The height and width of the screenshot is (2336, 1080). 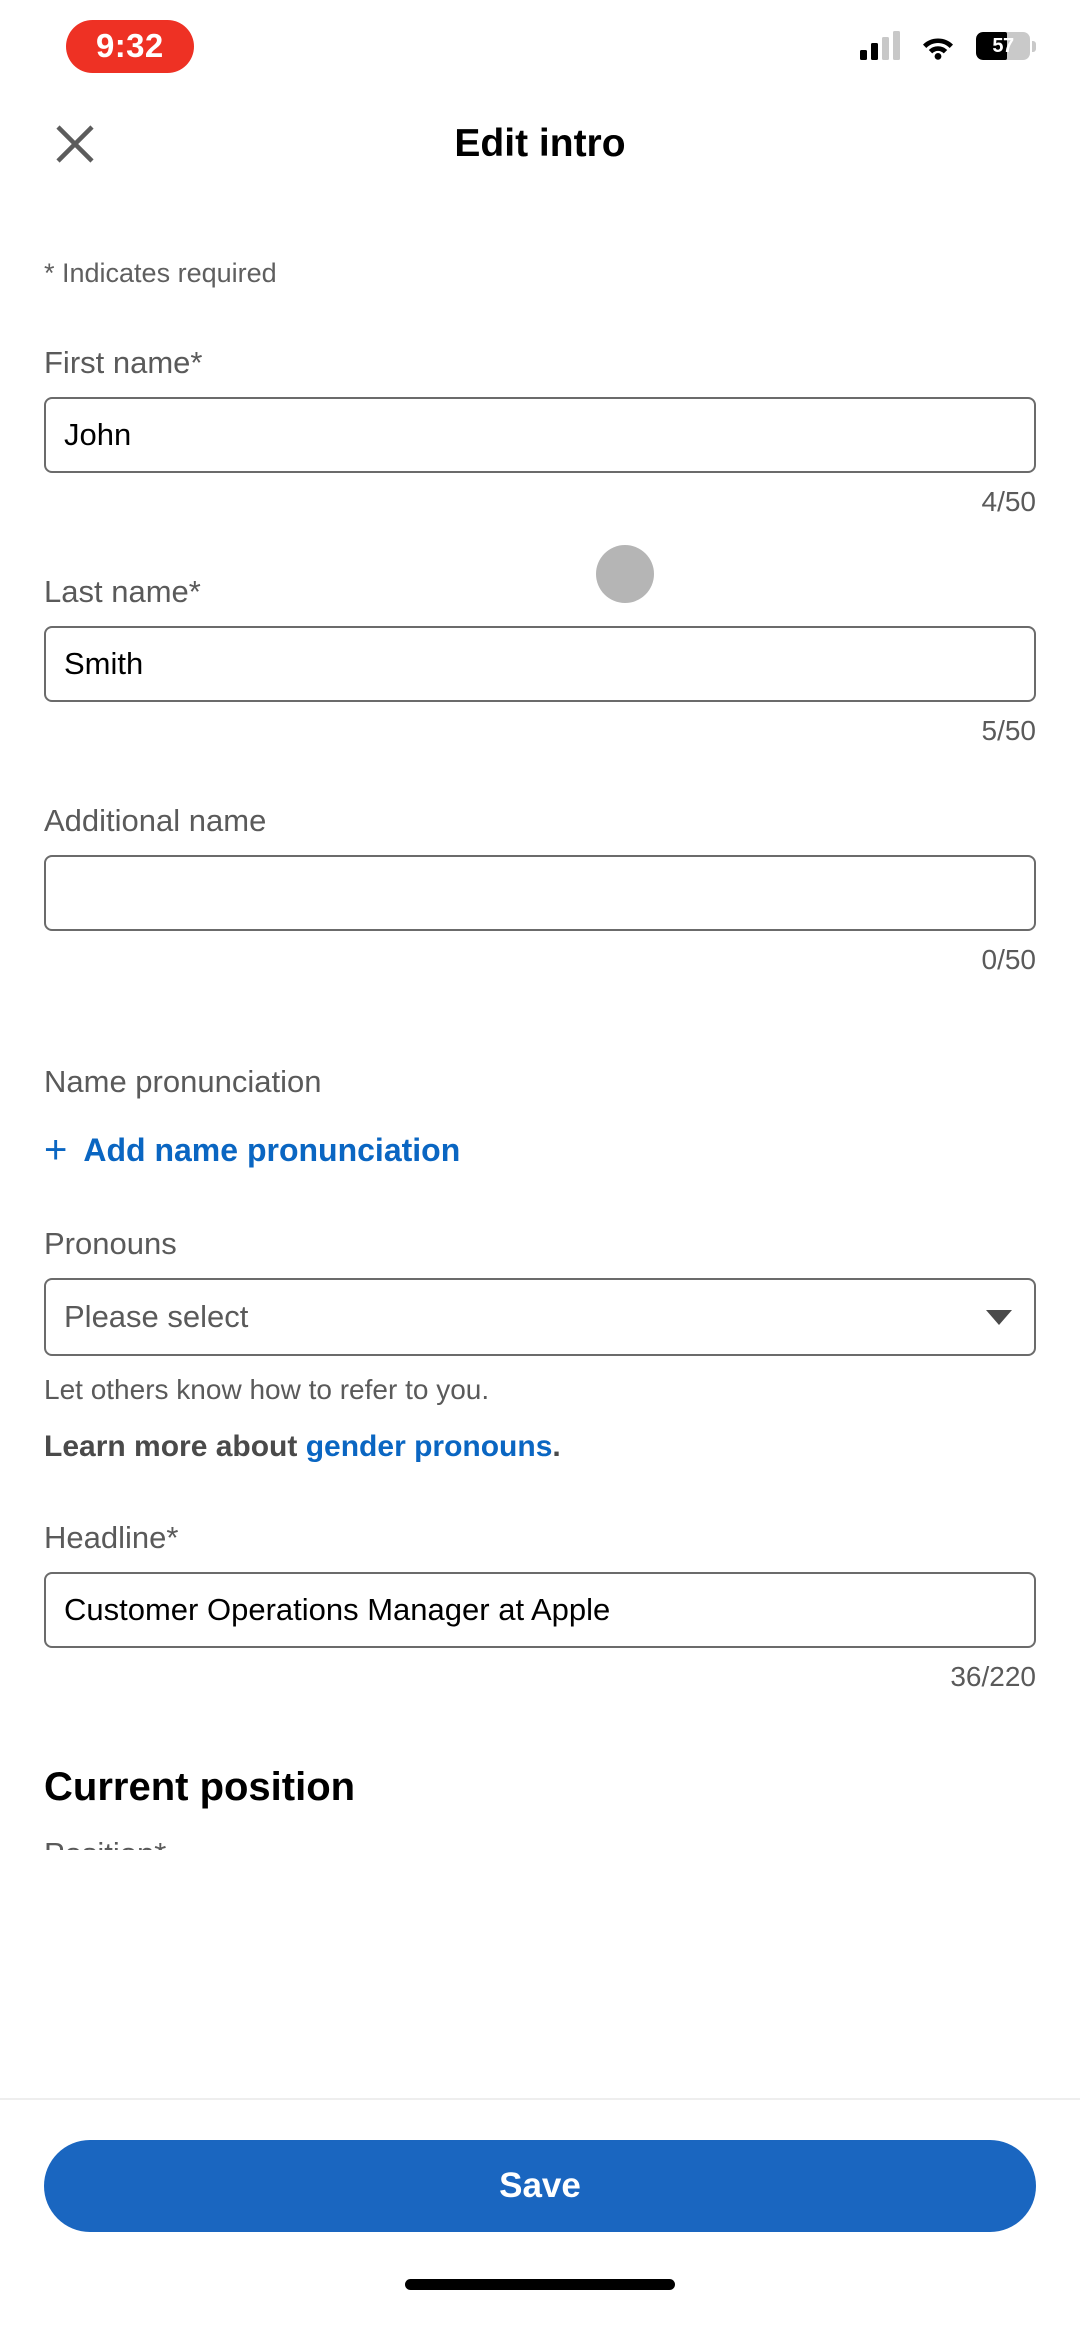 I want to click on first-name-counter: 4/50, so click(x=1009, y=501).